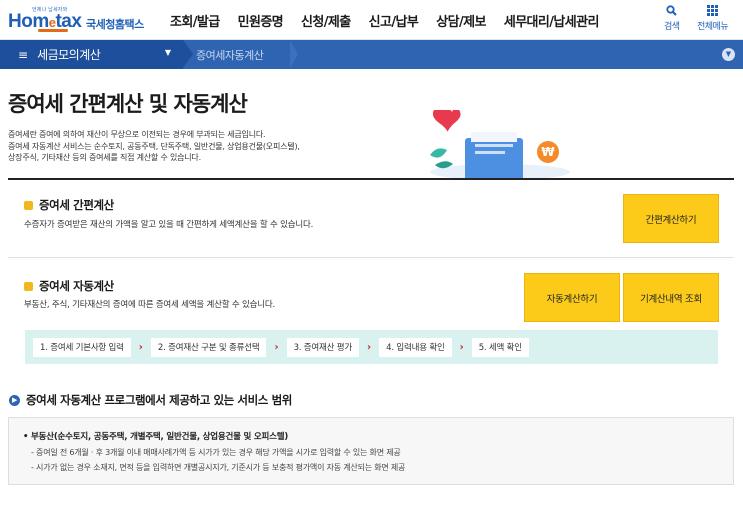 Image resolution: width=743 pixels, height=516 pixels. Describe the element at coordinates (69, 286) in the screenshot. I see `auto-calc-title: 증여세 자동계산` at that location.